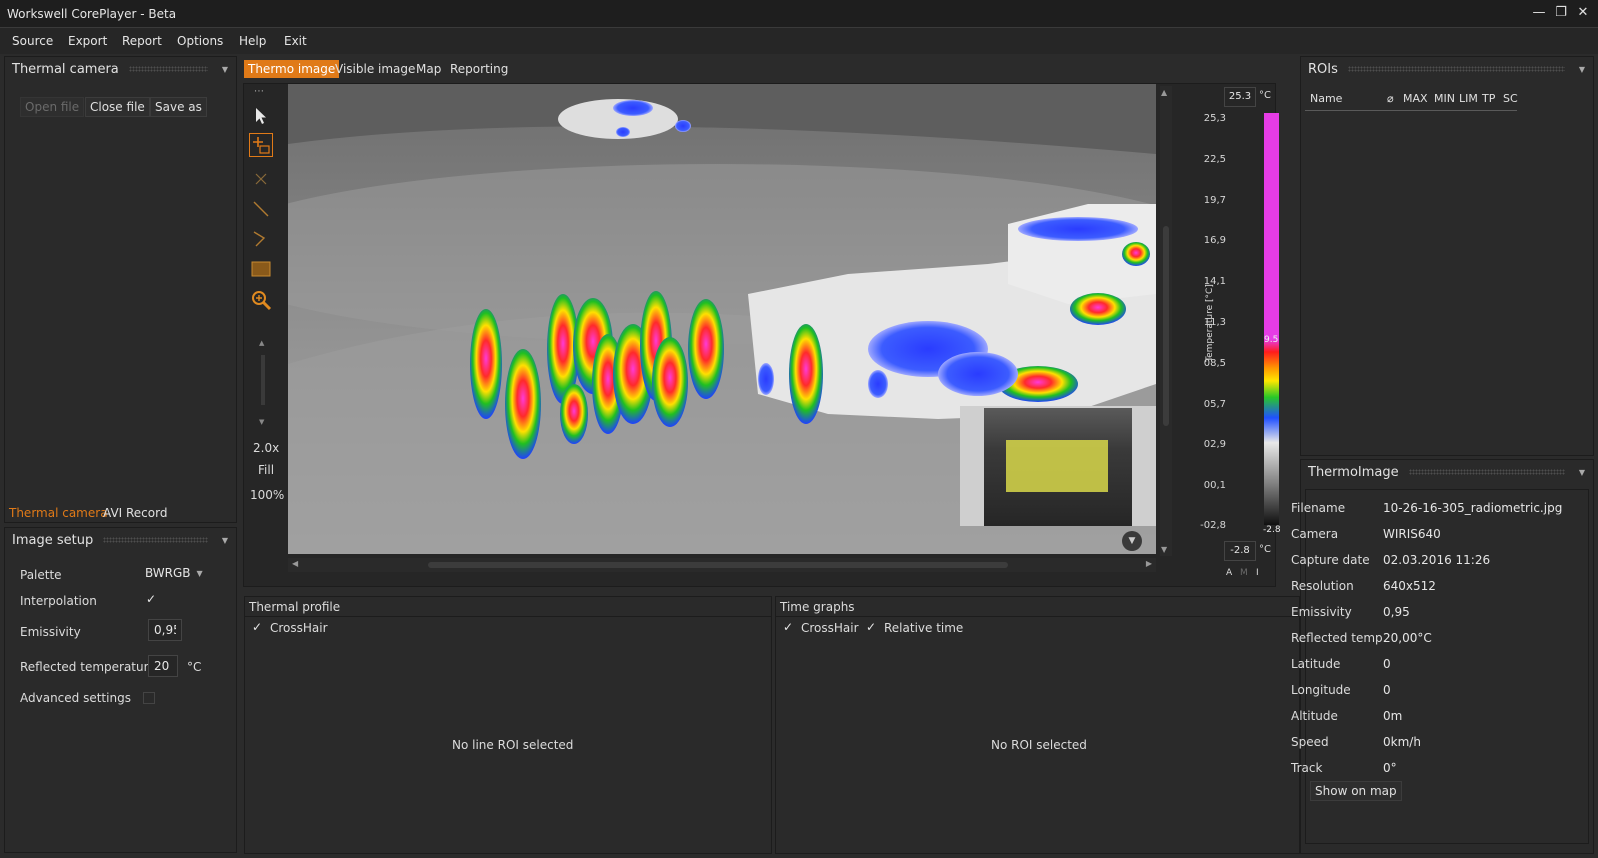  What do you see at coordinates (261, 179) in the screenshot?
I see `point-roi-icon` at bounding box center [261, 179].